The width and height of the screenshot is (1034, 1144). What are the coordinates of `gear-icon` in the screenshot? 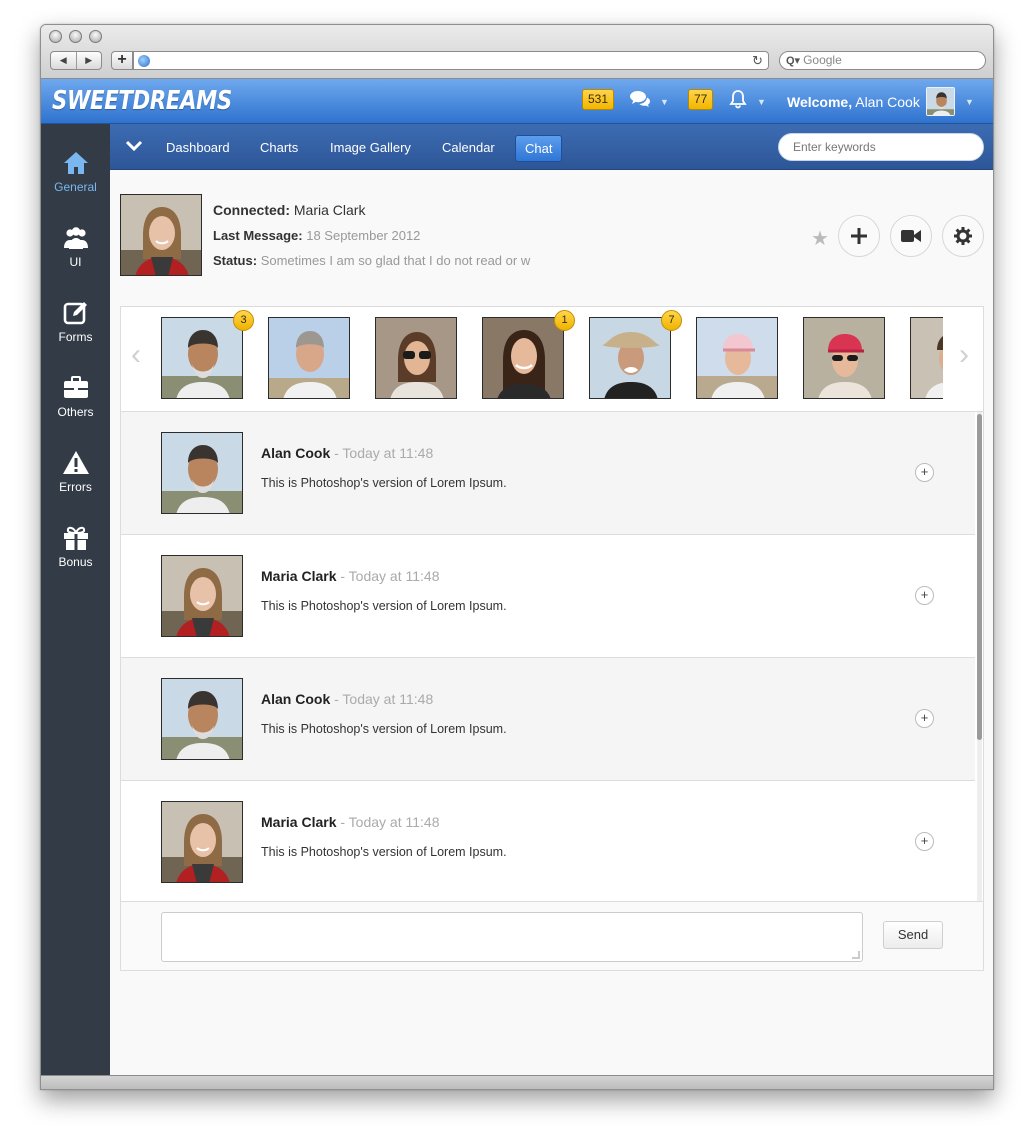 It's located at (963, 236).